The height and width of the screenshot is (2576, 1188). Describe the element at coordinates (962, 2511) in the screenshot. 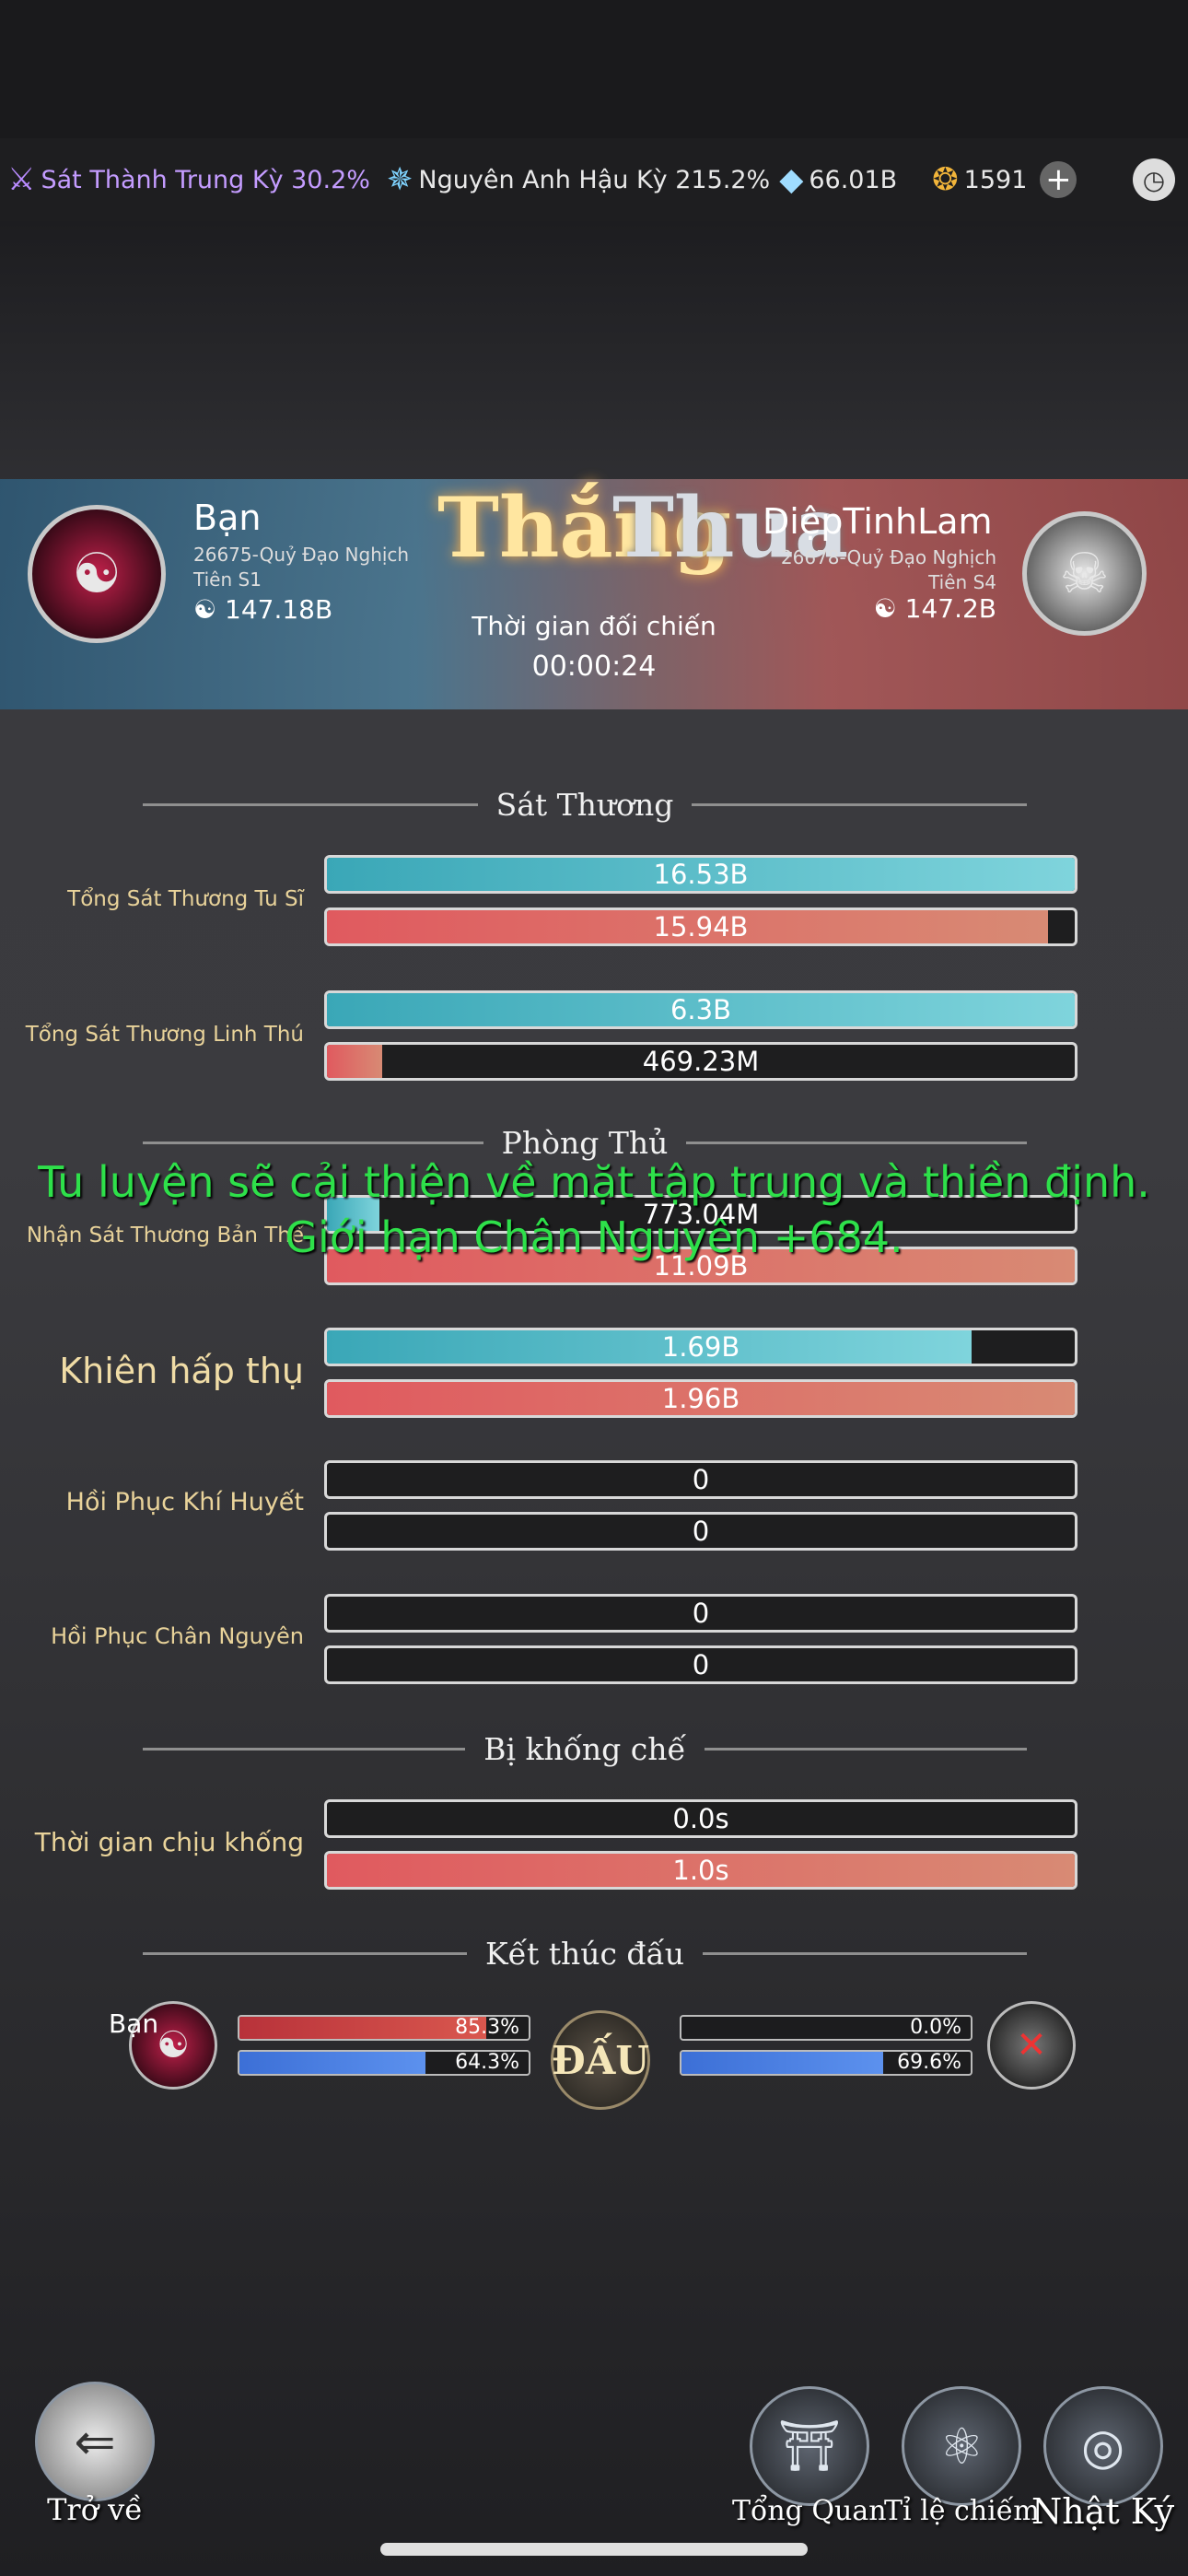

I see `ratio-label: Tỉ lệ chiếm` at that location.